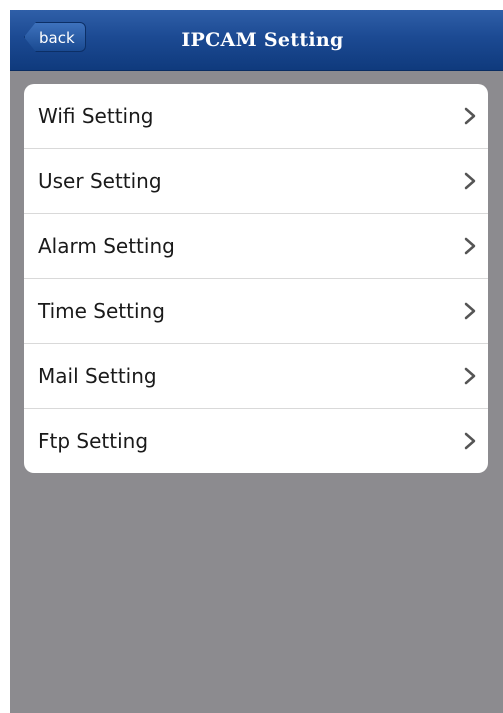 The image size is (503, 713). What do you see at coordinates (106, 246) in the screenshot?
I see `list-item-label: Alarm Setting` at bounding box center [106, 246].